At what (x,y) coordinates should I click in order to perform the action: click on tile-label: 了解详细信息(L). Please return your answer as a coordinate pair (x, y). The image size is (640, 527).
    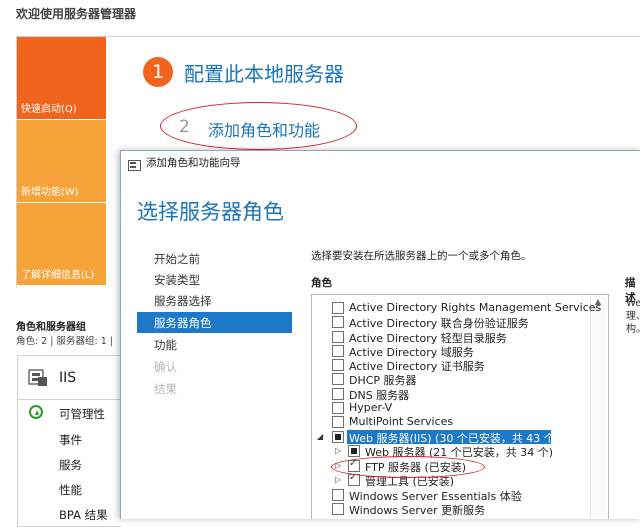
    Looking at the image, I should click on (58, 275).